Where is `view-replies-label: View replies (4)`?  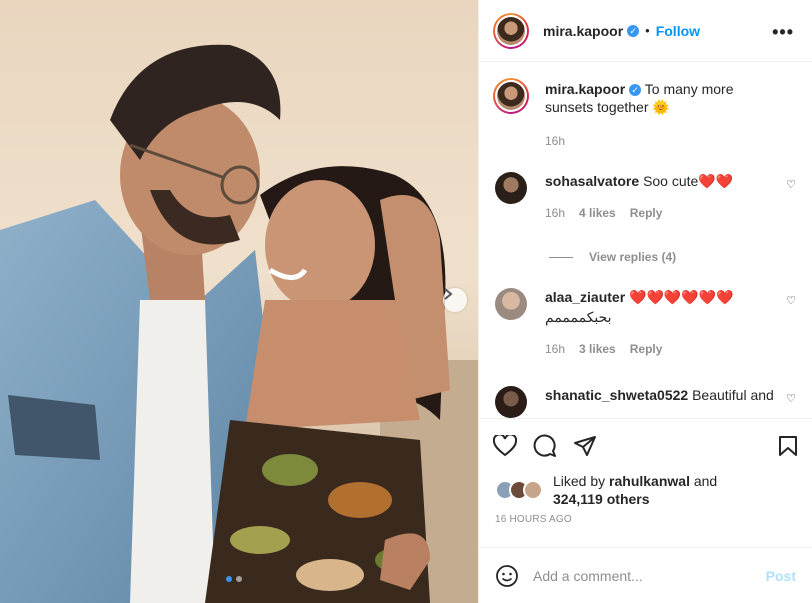
view-replies-label: View replies (4) is located at coordinates (633, 257).